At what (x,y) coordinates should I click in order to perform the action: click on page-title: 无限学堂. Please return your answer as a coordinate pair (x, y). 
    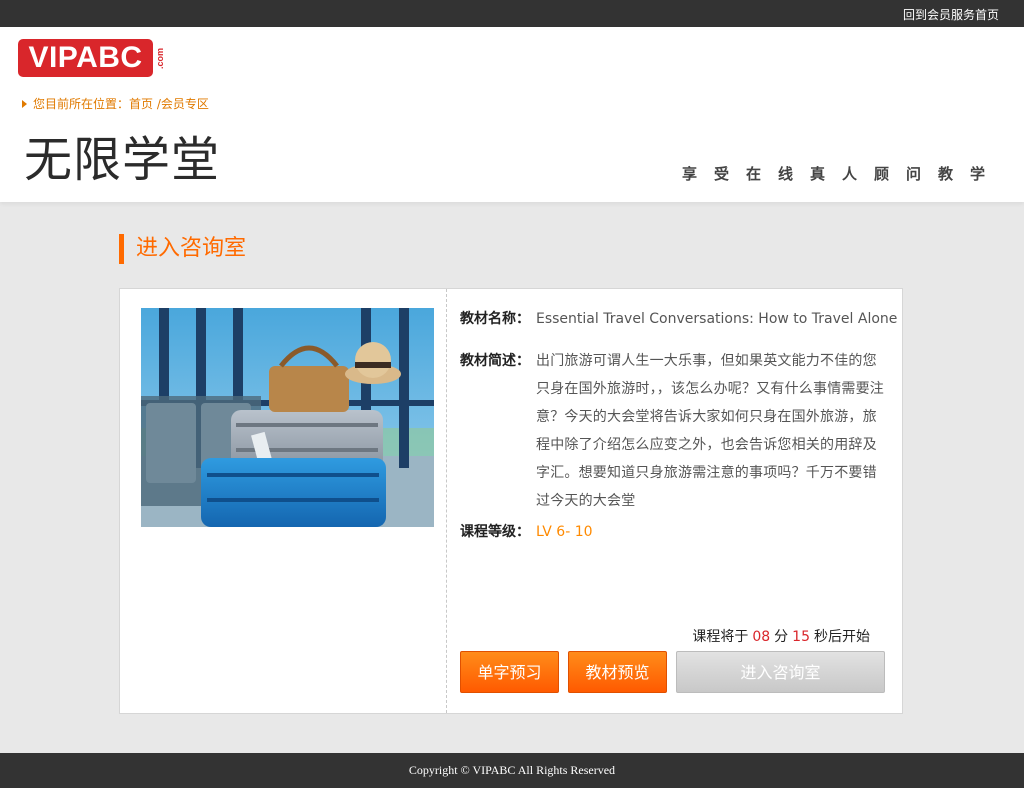
    Looking at the image, I should click on (122, 160).